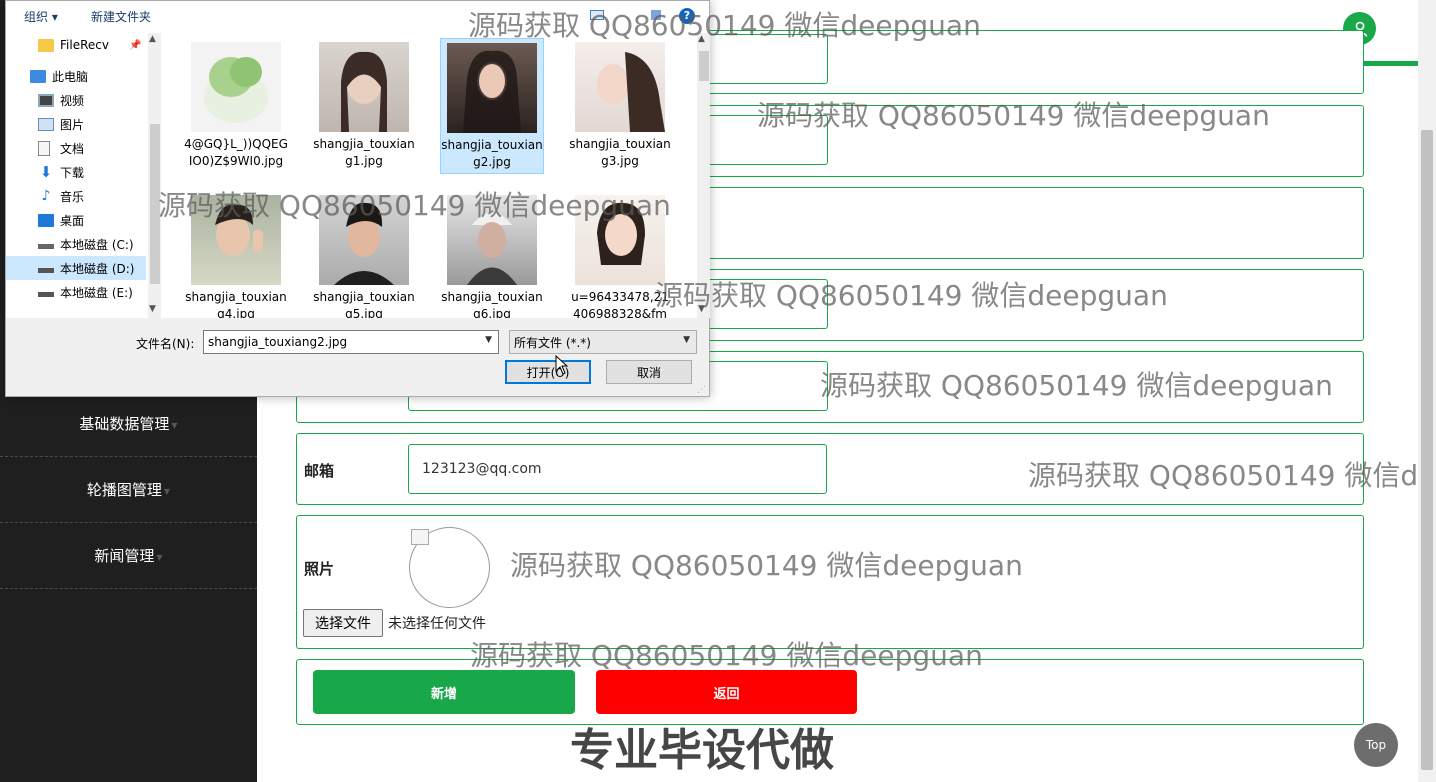  I want to click on file-name: shangjia_touxiang6.jpg, so click(492, 304).